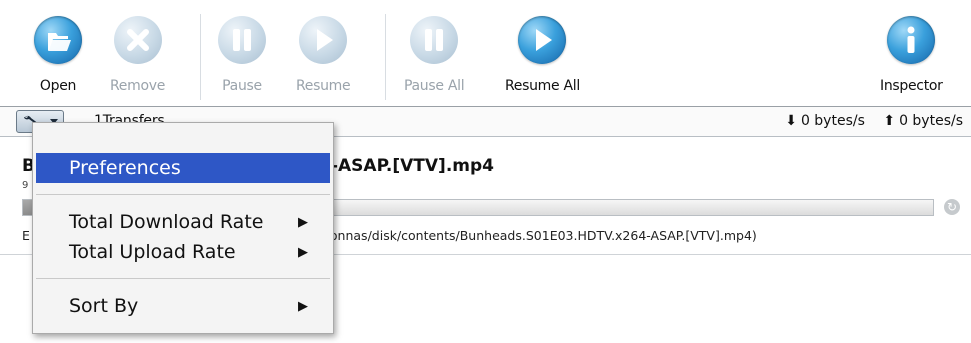 This screenshot has width=971, height=343. What do you see at coordinates (791, 121) in the screenshot?
I see `down-arrow-icon: ⬇` at bounding box center [791, 121].